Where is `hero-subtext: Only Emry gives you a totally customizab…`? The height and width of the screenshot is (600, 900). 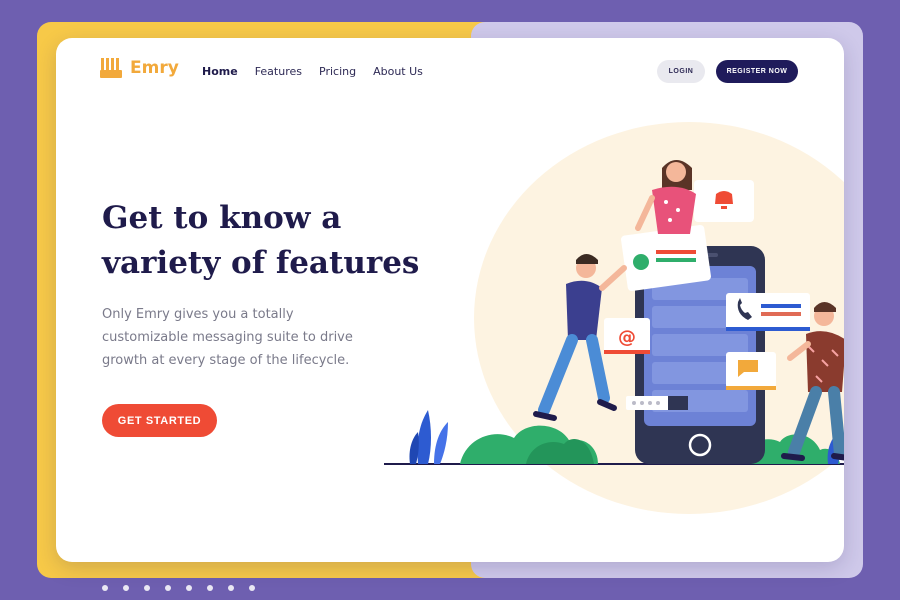 hero-subtext: Only Emry gives you a totally customizab… is located at coordinates (227, 337).